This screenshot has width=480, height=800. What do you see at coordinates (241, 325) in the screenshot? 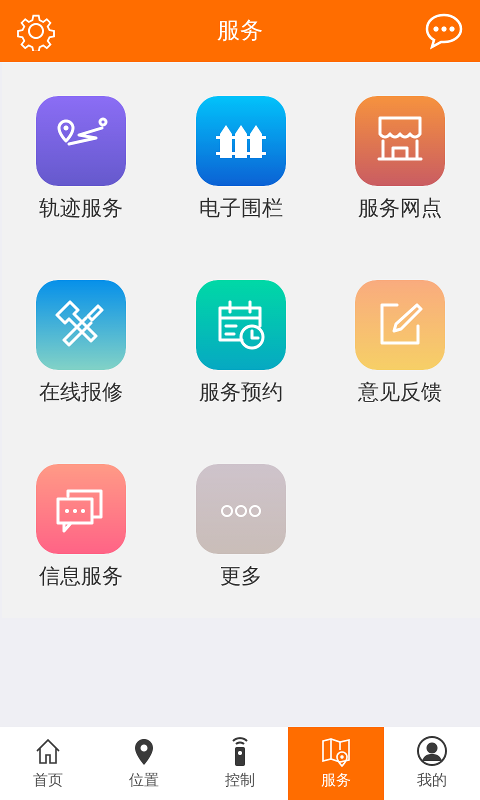
I see `calendar-clock-icon` at bounding box center [241, 325].